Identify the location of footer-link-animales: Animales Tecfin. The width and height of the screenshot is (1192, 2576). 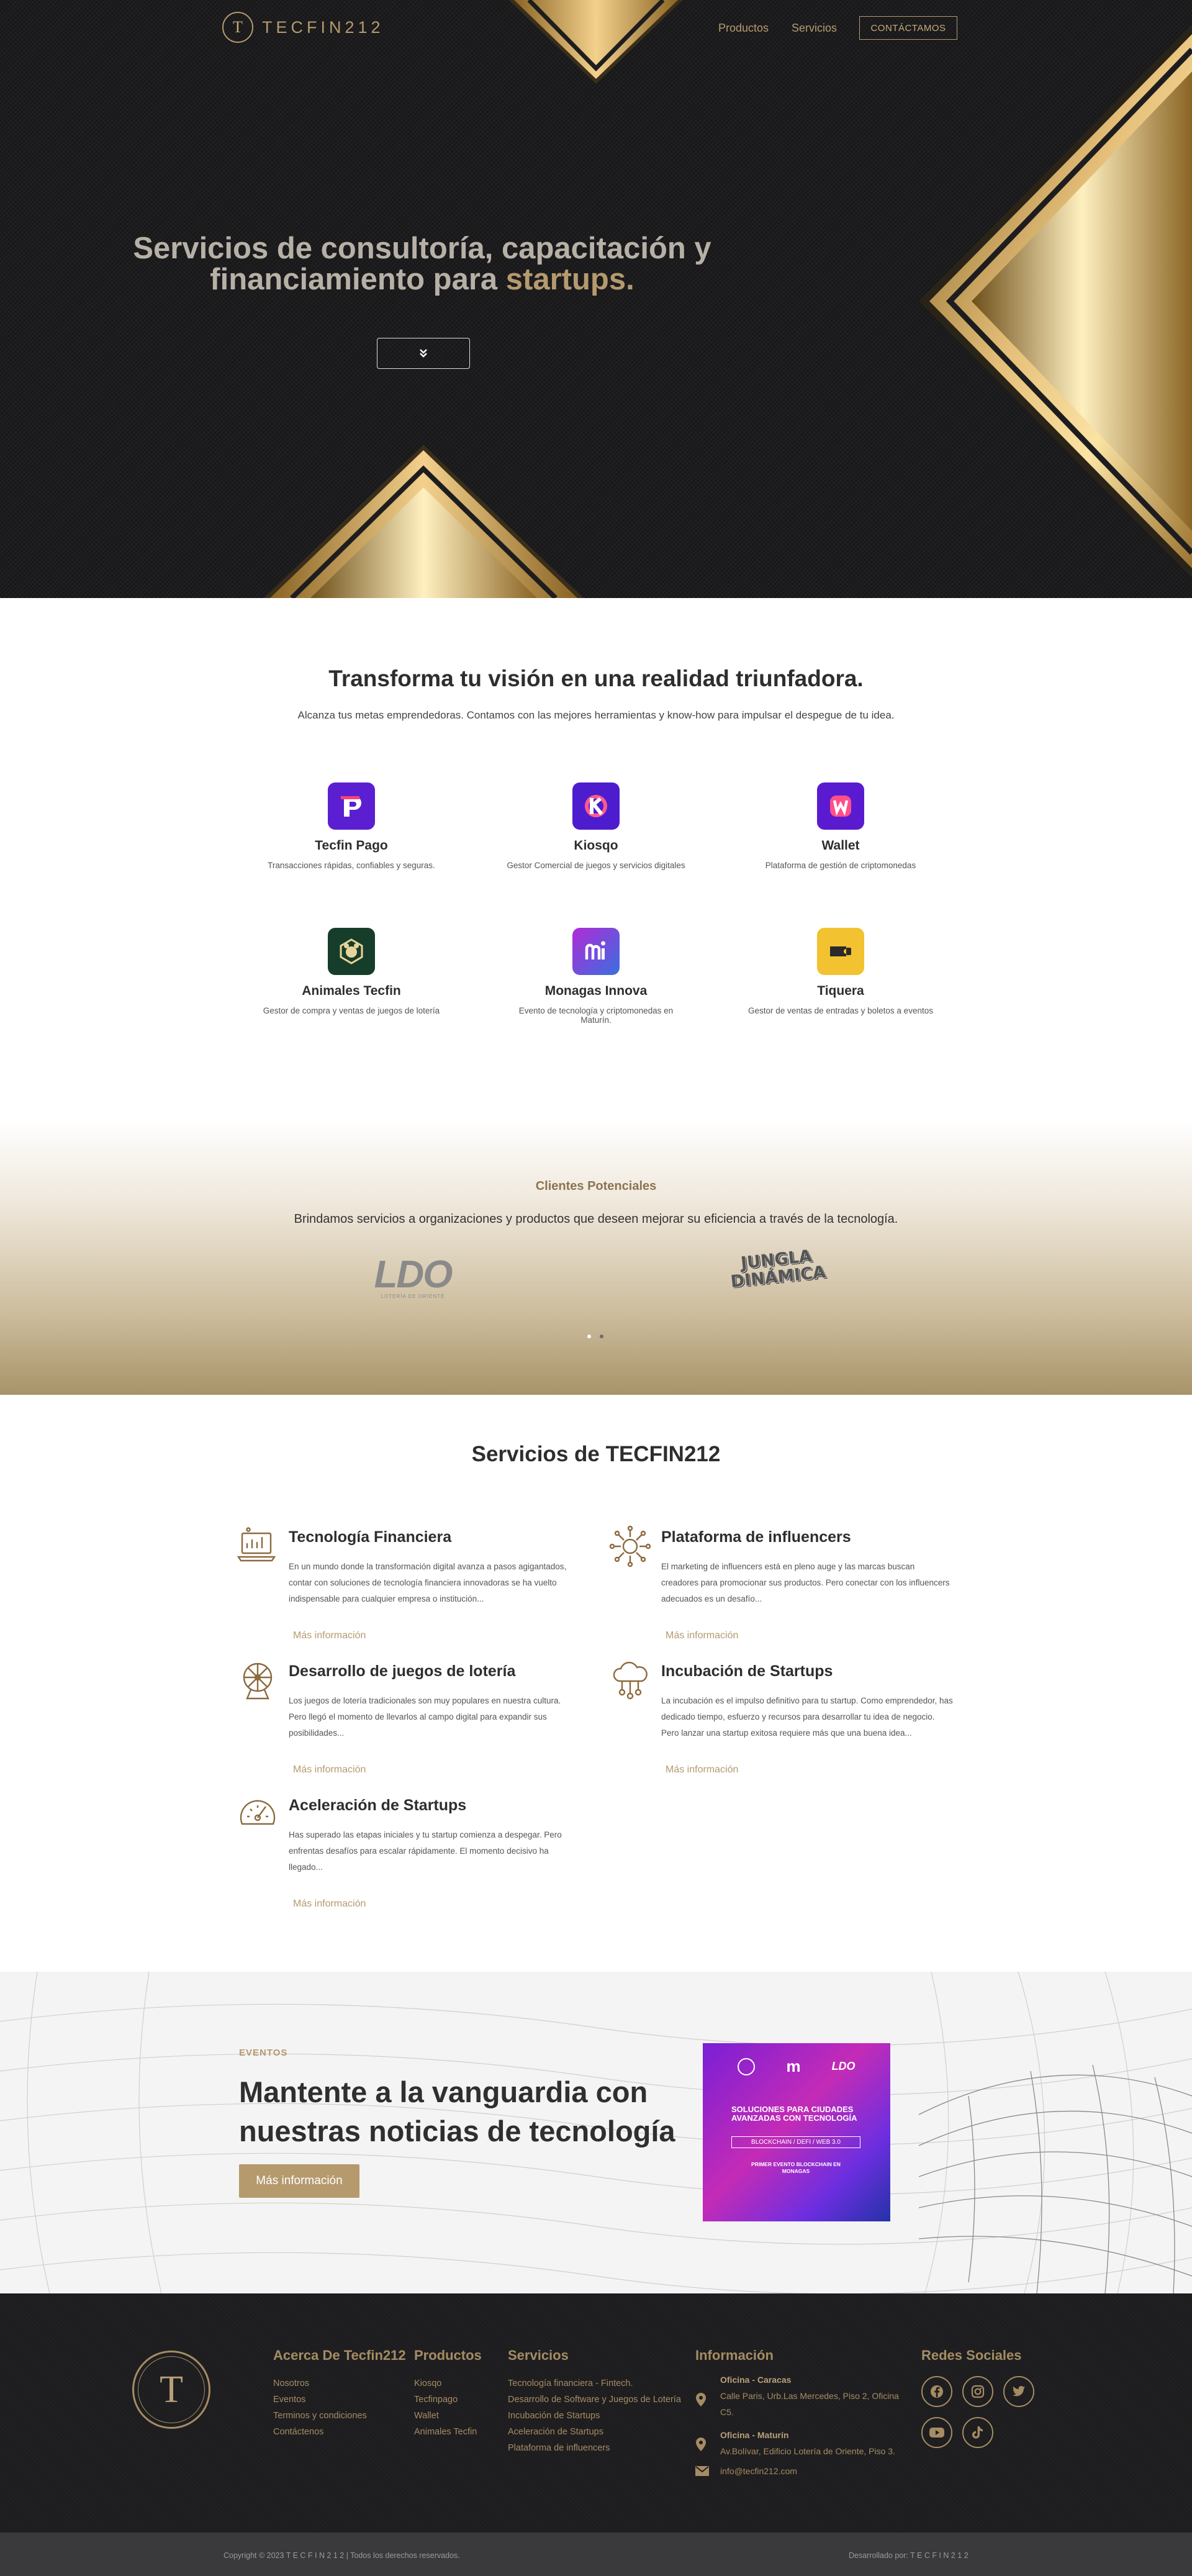
(445, 2432).